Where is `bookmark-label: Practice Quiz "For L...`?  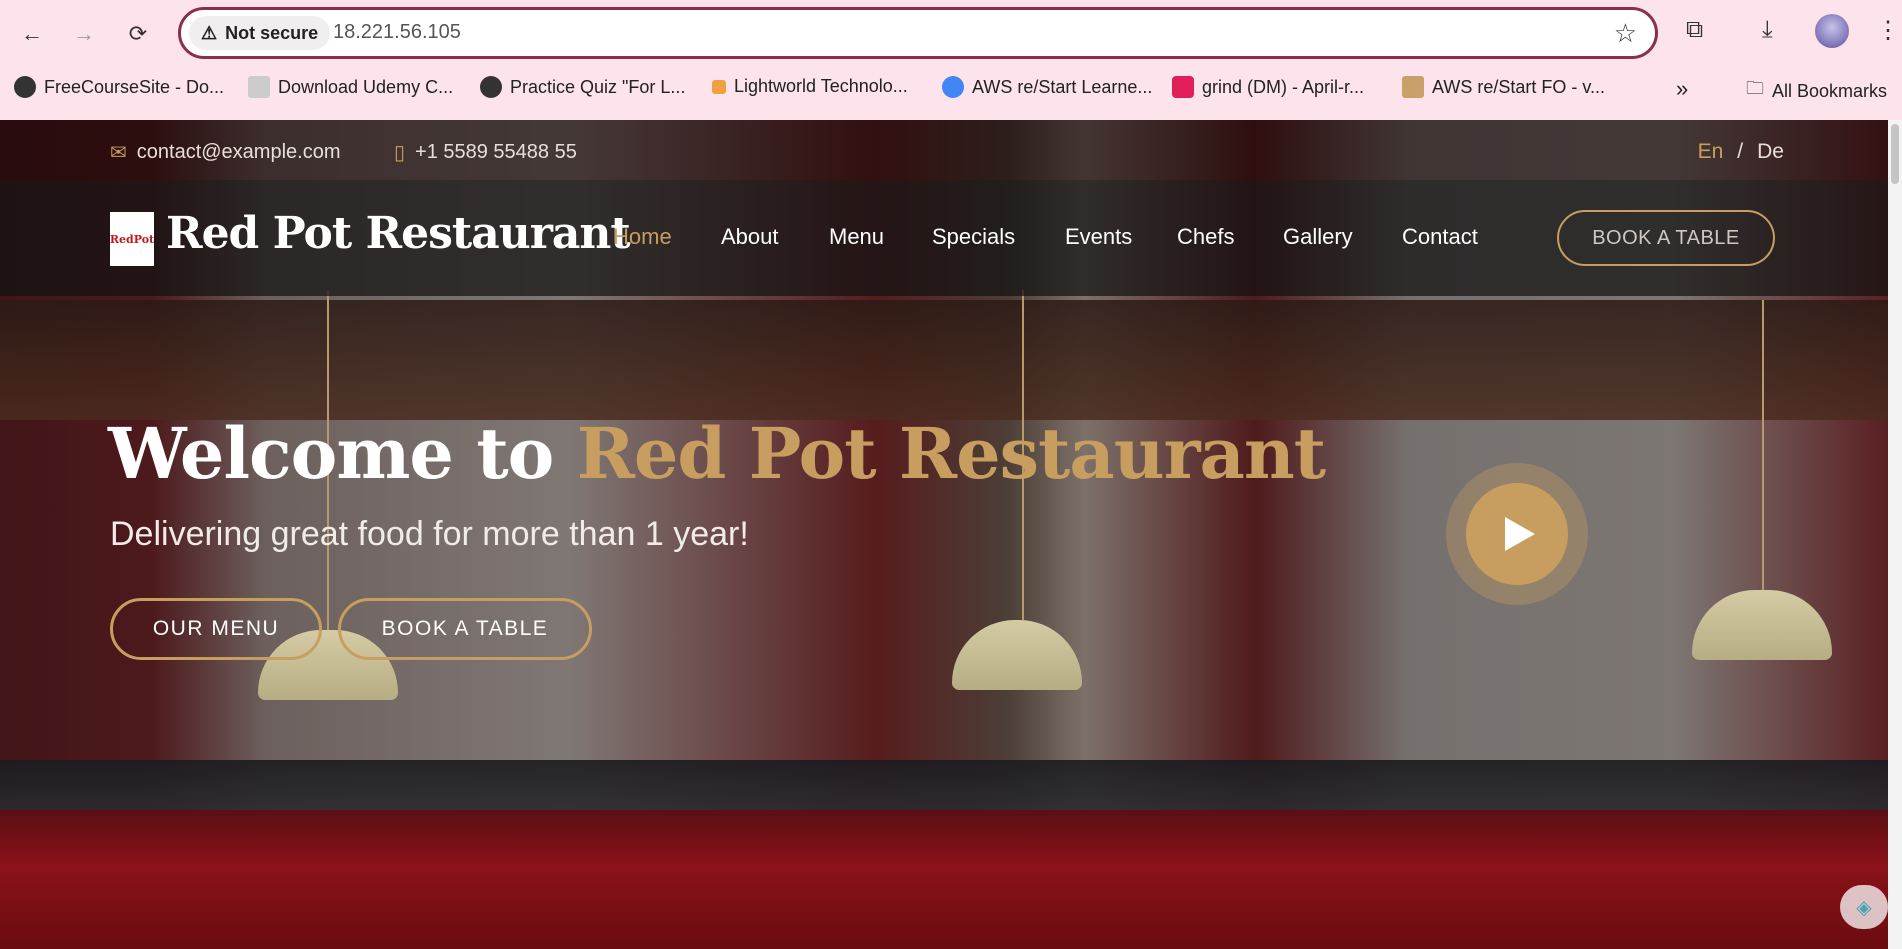
bookmark-label: Practice Quiz "For L... is located at coordinates (598, 86).